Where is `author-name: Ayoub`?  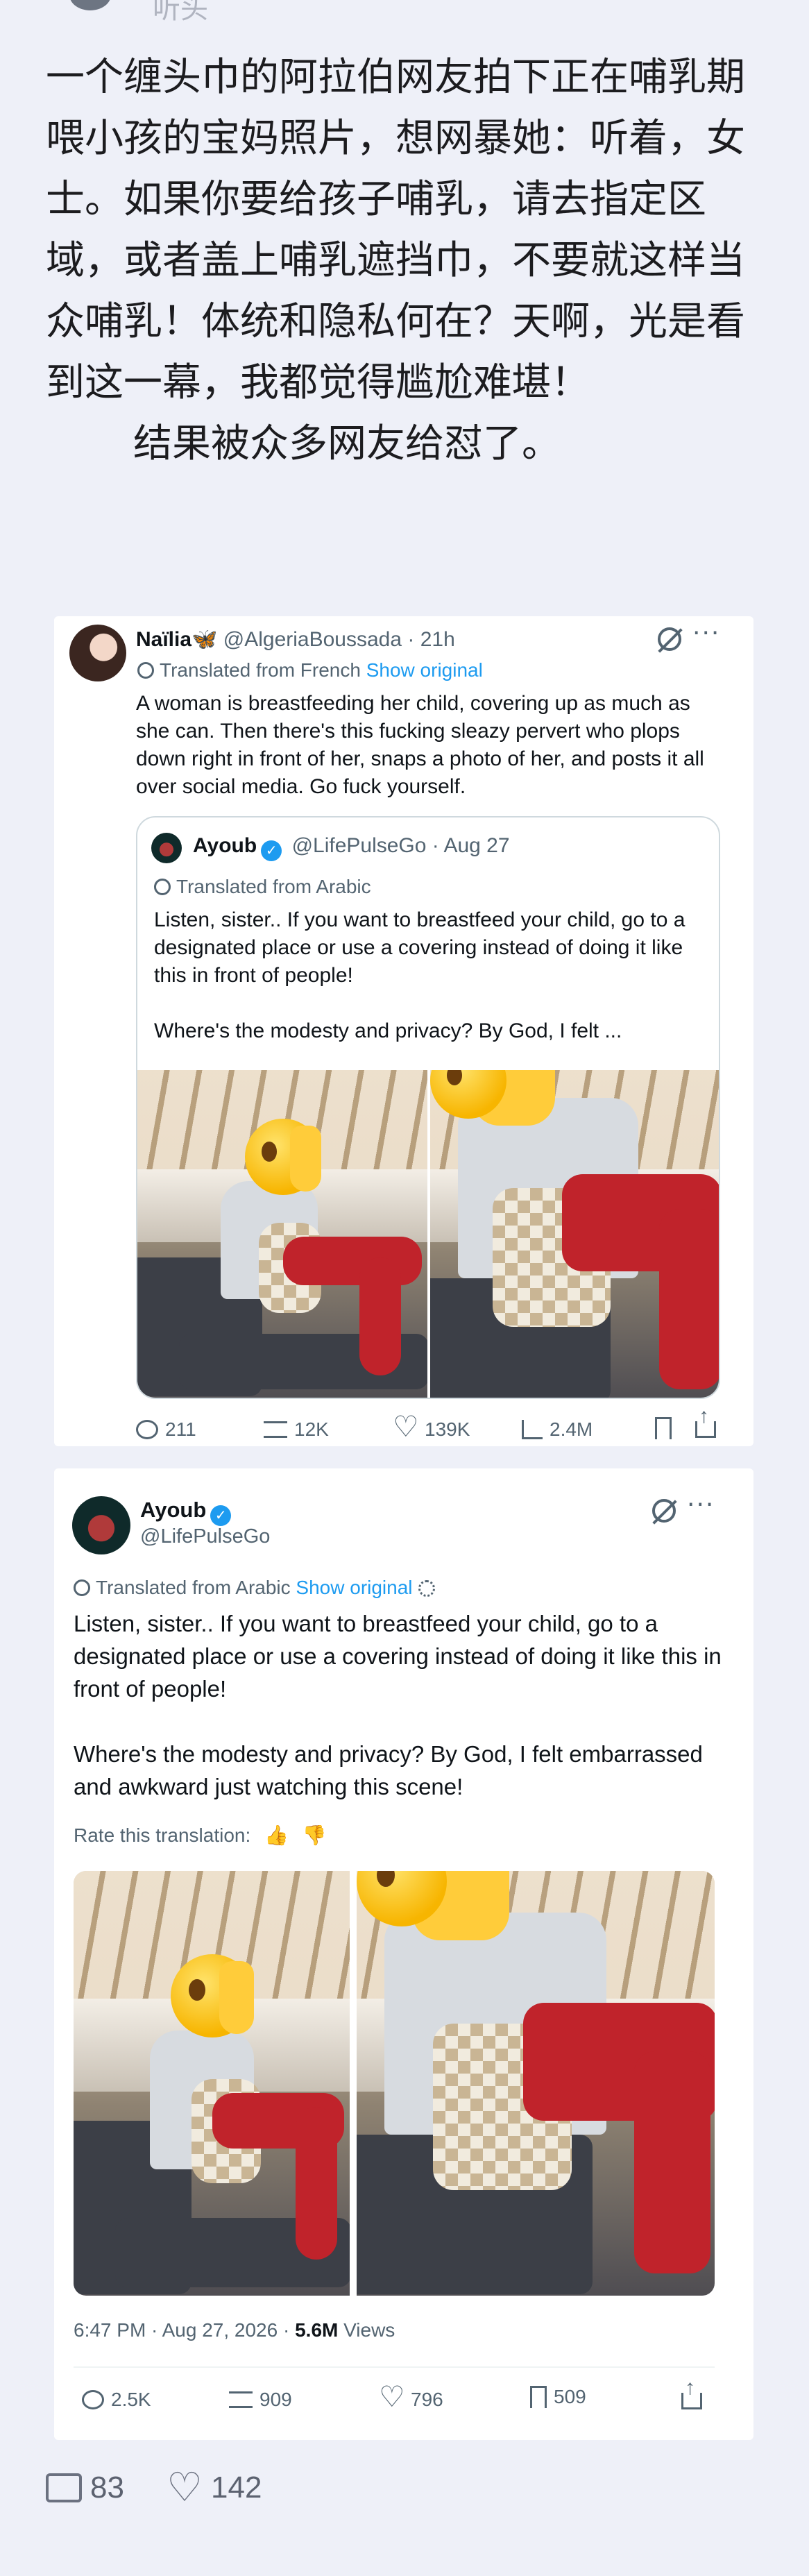 author-name: Ayoub is located at coordinates (173, 1510).